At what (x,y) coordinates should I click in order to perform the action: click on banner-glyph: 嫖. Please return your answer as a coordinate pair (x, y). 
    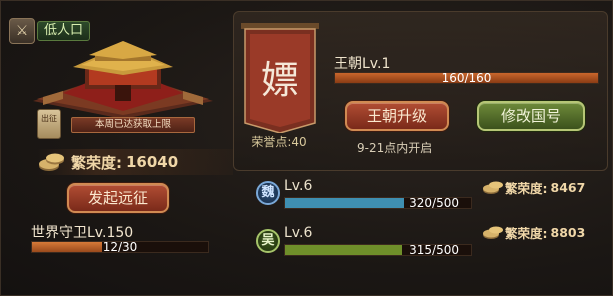
    Looking at the image, I should click on (280, 80).